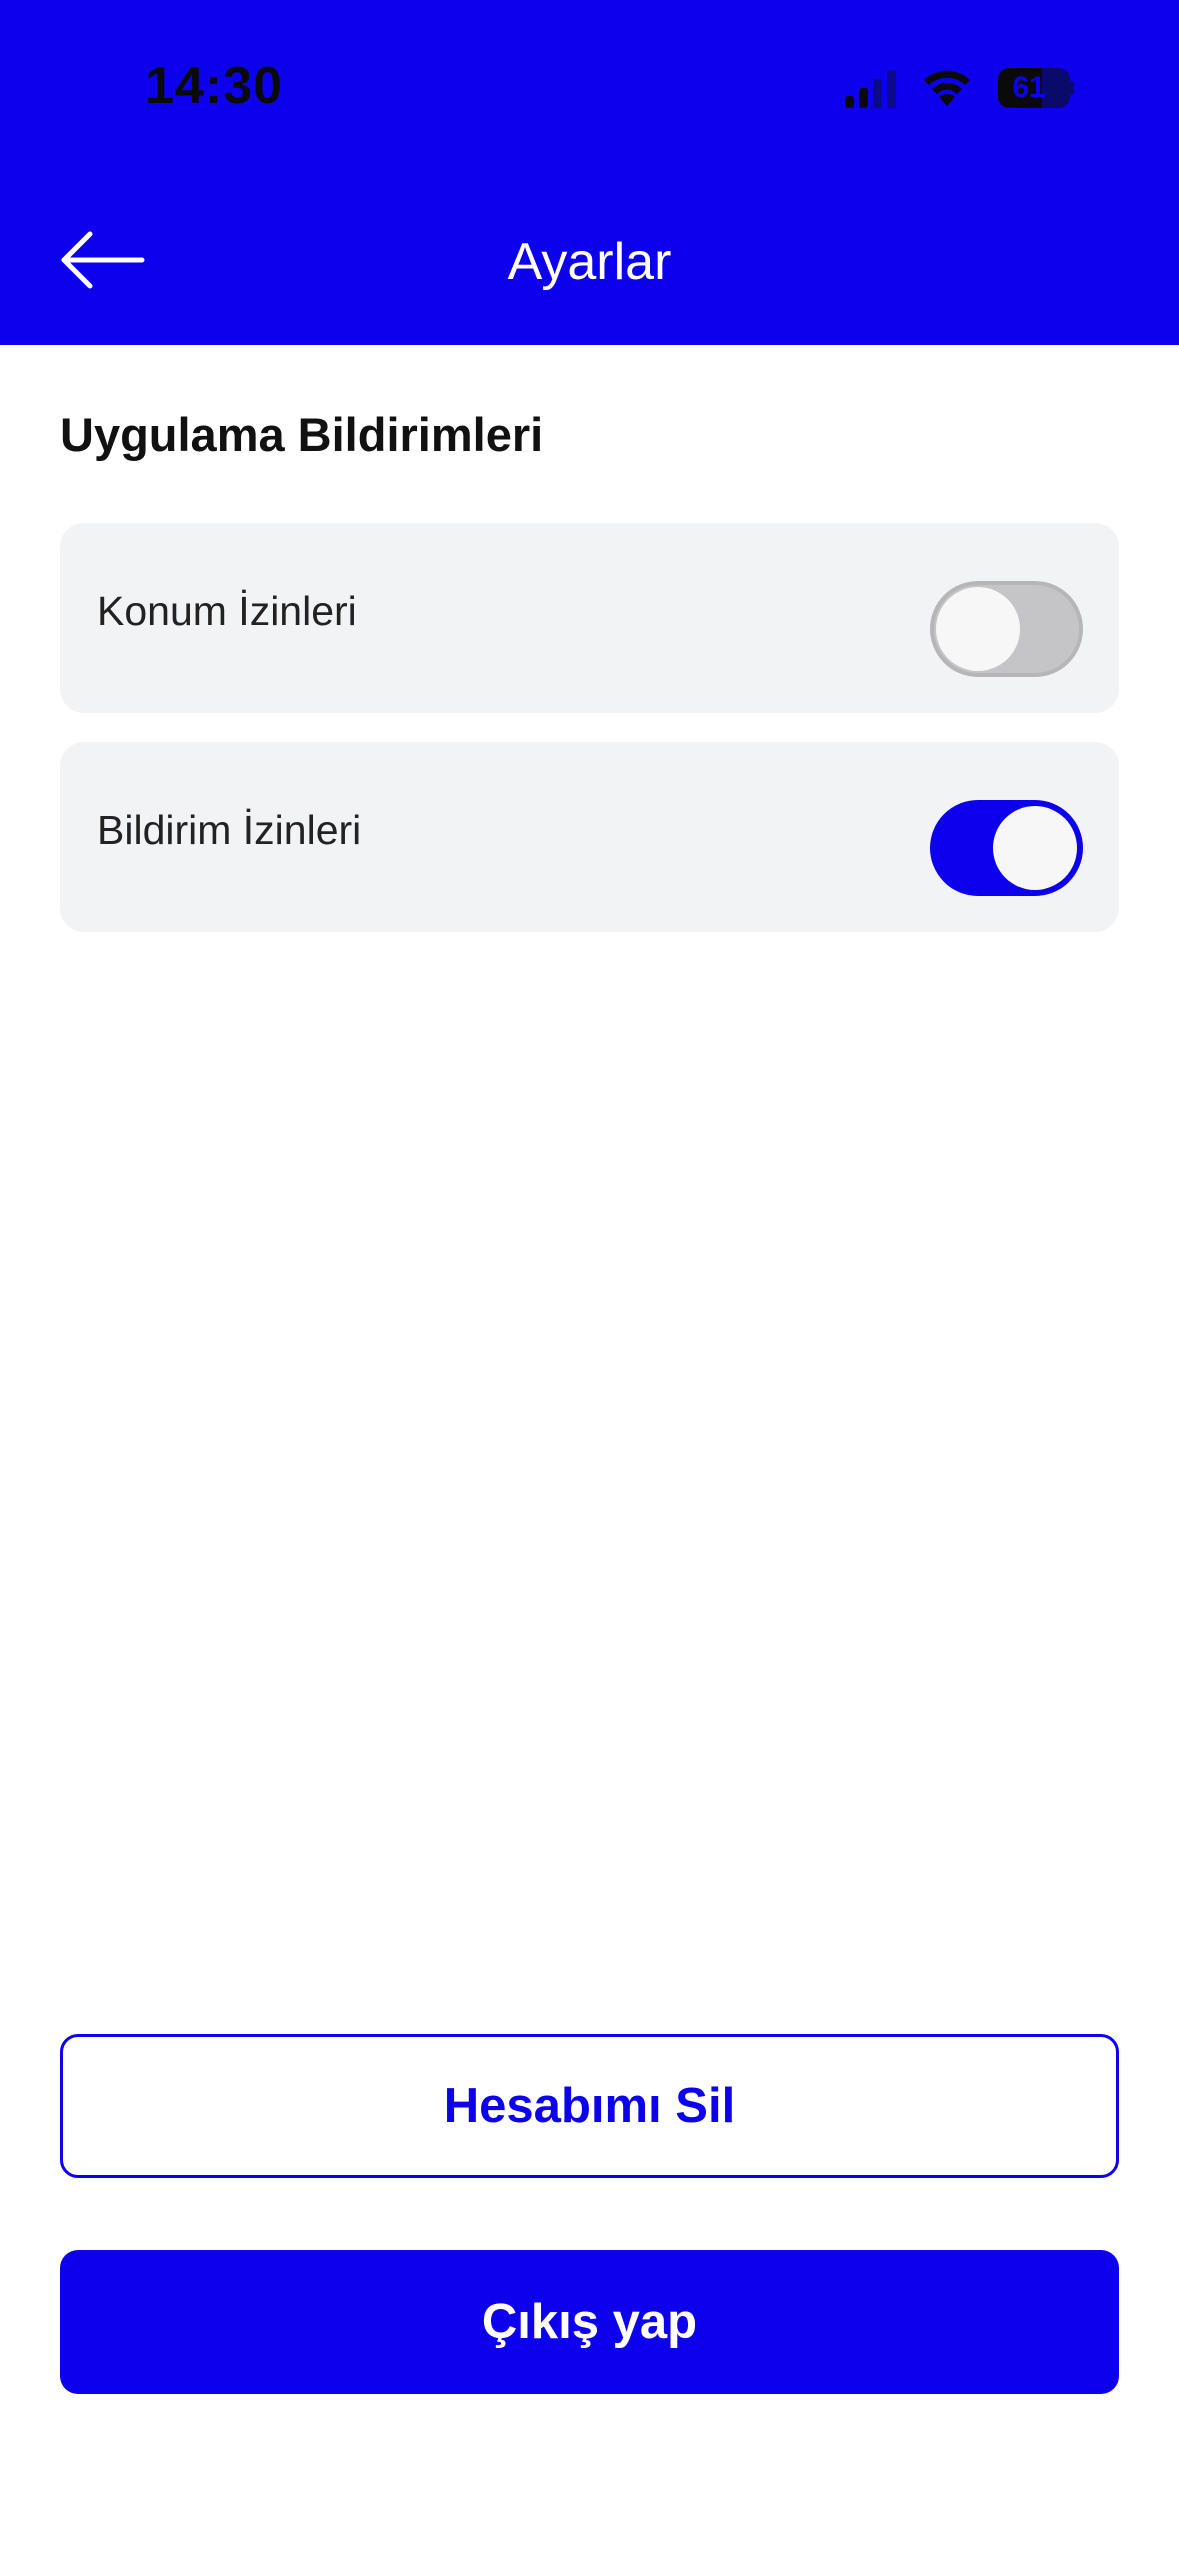 The image size is (1179, 2556). I want to click on notification-permissions-row: Bildirim İzinleri, so click(589, 837).